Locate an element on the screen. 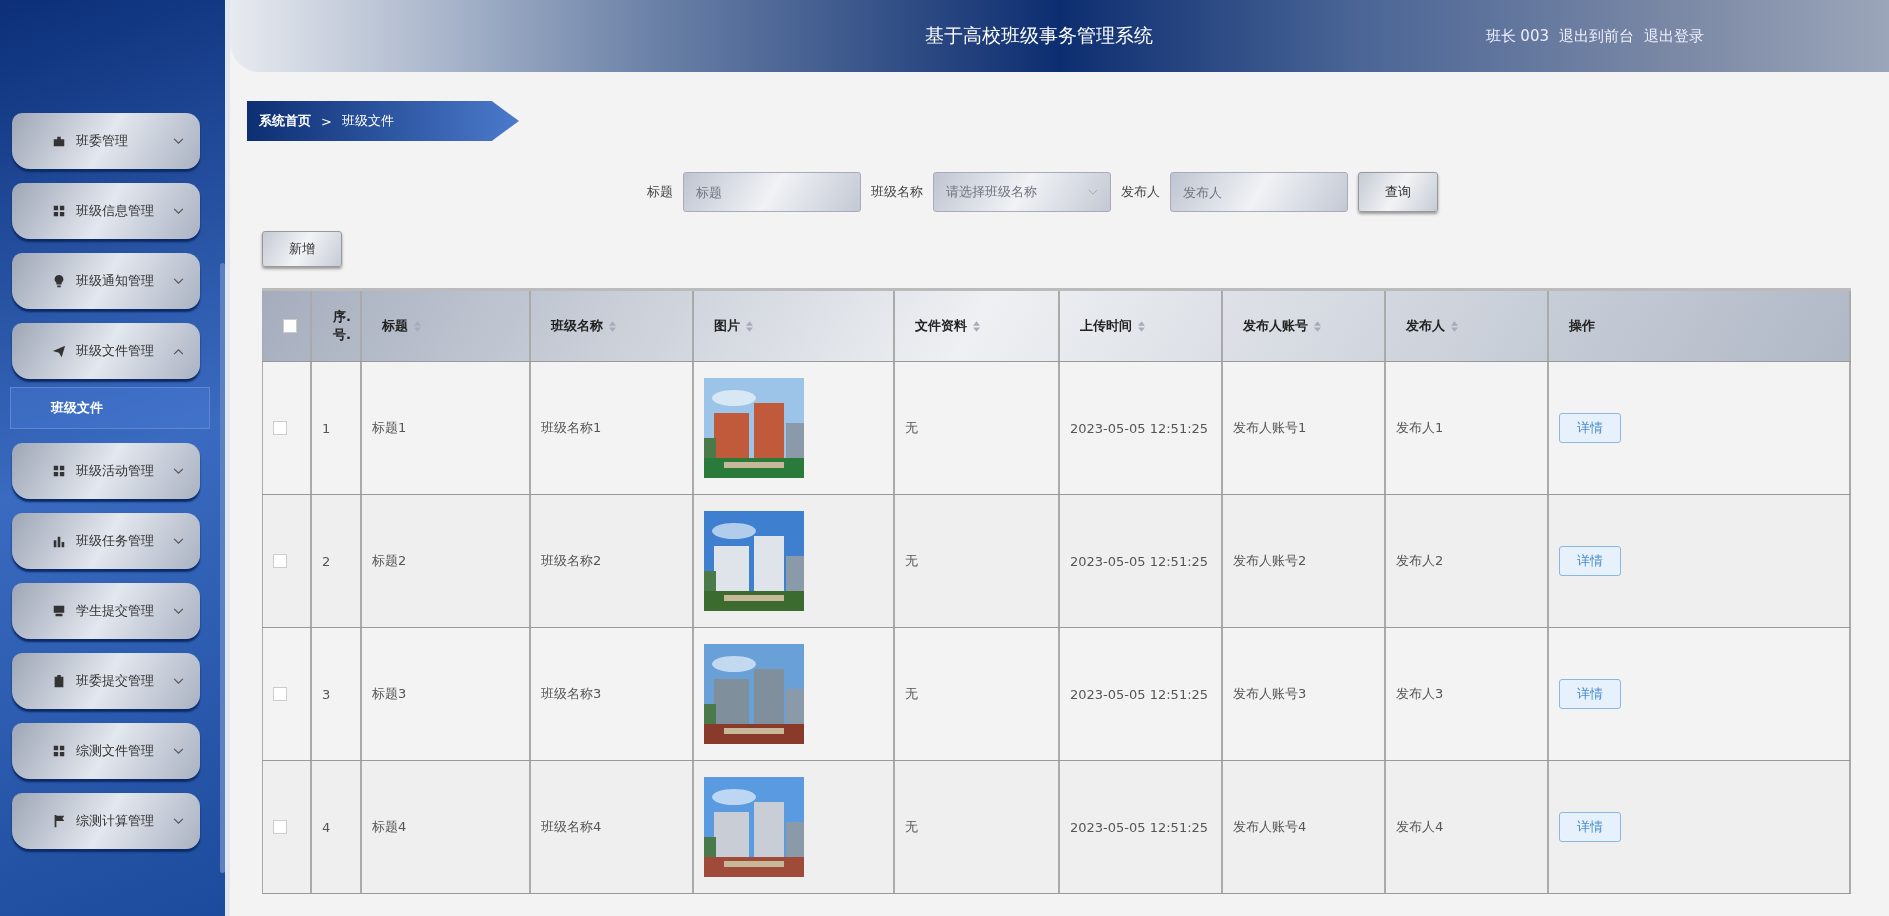 The height and width of the screenshot is (916, 1889). column-title: 标题 is located at coordinates (395, 326).